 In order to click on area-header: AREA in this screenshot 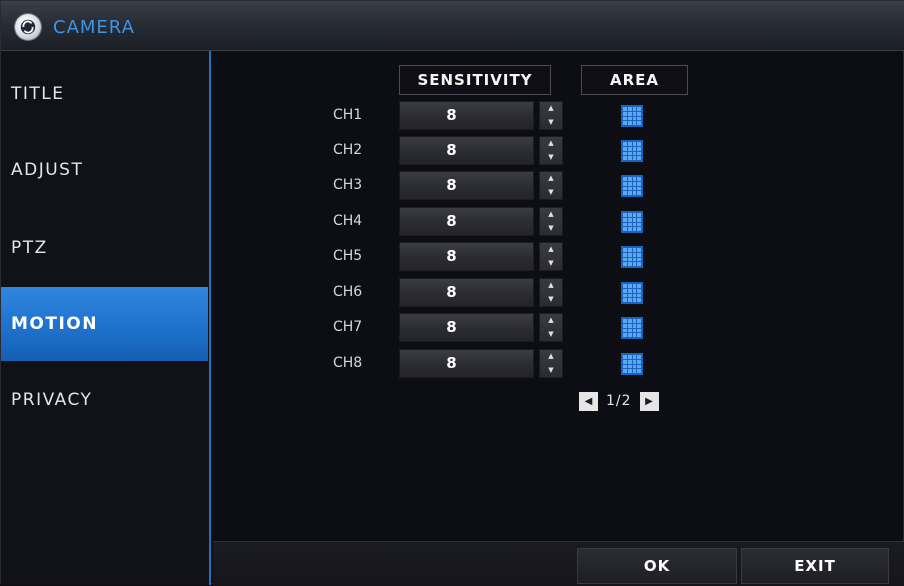, I will do `click(634, 80)`.